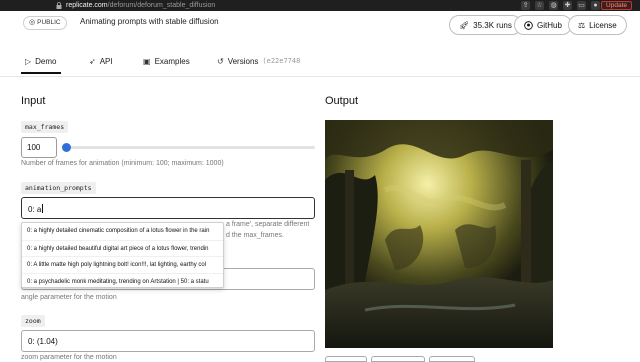 This screenshot has height=362, width=640. Describe the element at coordinates (147, 61) in the screenshot. I see `image-icon: ▣` at that location.